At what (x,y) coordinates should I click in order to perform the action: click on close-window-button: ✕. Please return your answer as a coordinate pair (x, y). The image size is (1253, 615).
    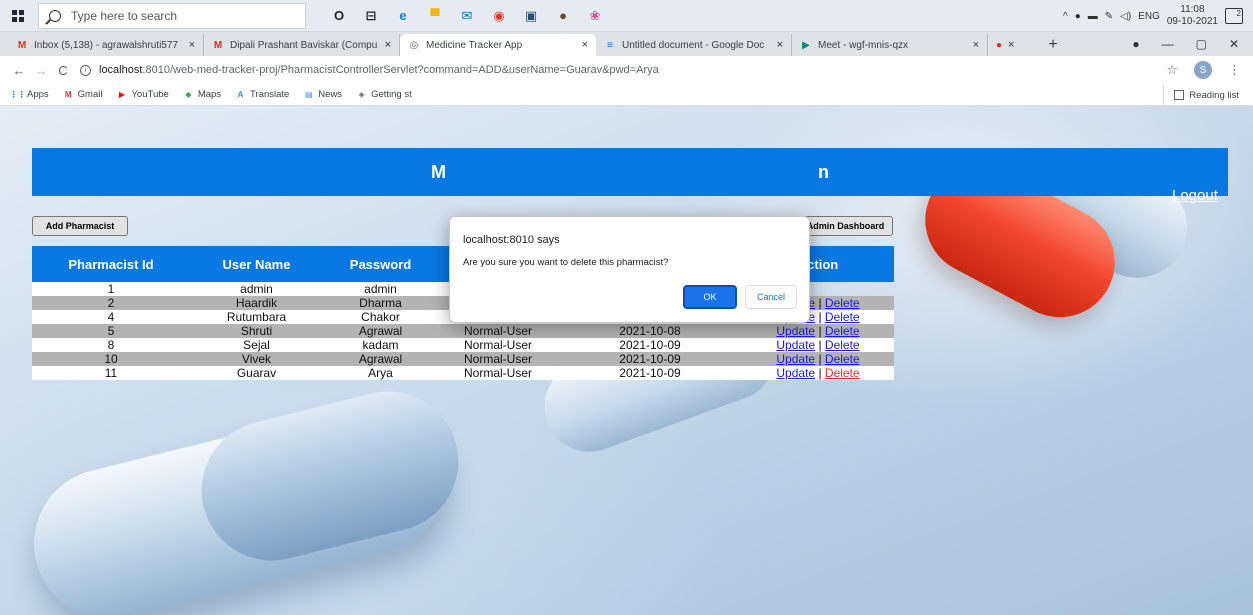
    Looking at the image, I should click on (1234, 44).